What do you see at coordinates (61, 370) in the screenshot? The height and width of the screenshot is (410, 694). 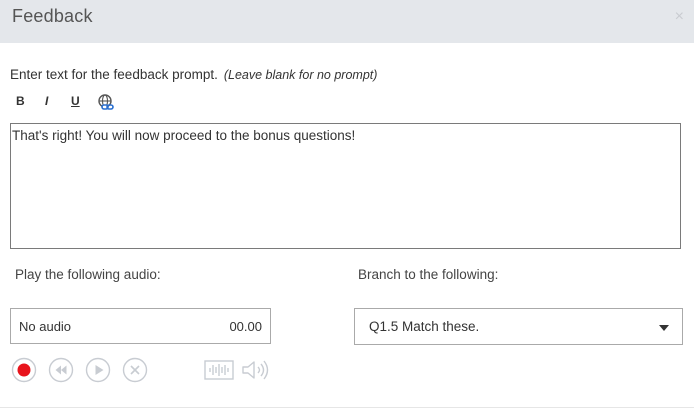 I see `rewind-icon` at bounding box center [61, 370].